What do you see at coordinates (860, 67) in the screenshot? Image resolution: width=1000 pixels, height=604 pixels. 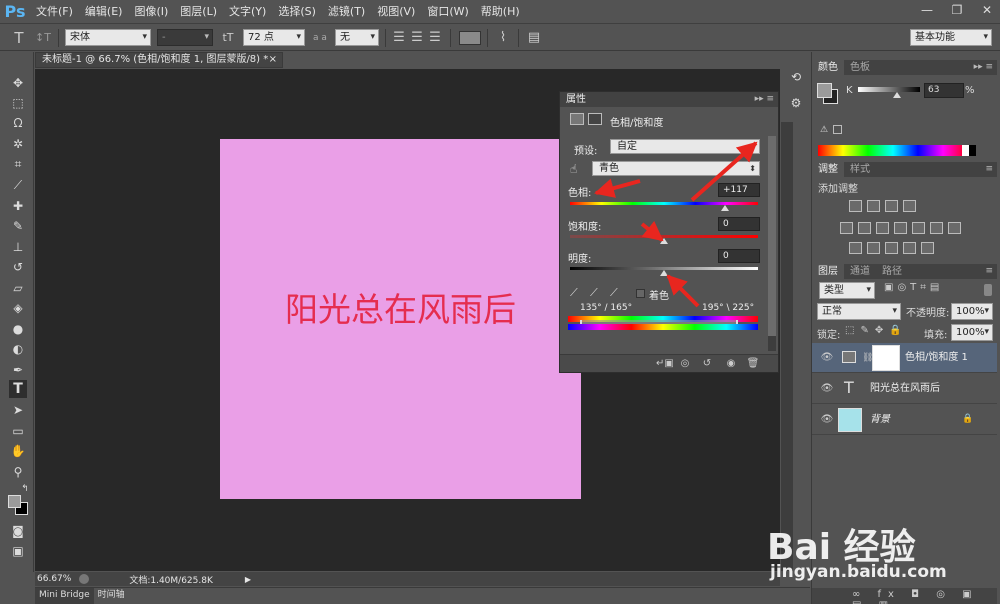 I see `tab-swatches: 色板` at bounding box center [860, 67].